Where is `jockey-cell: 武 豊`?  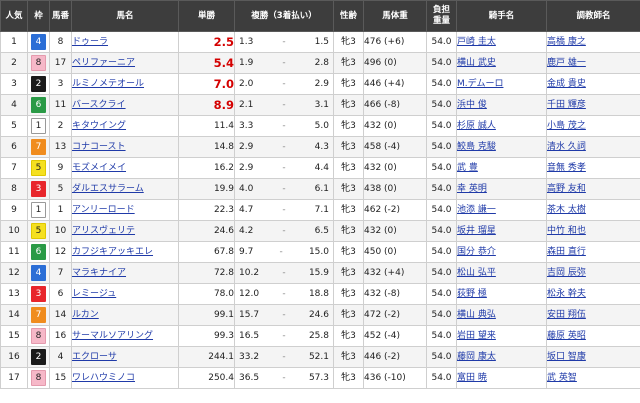
jockey-cell: 武 豊 is located at coordinates (501, 168).